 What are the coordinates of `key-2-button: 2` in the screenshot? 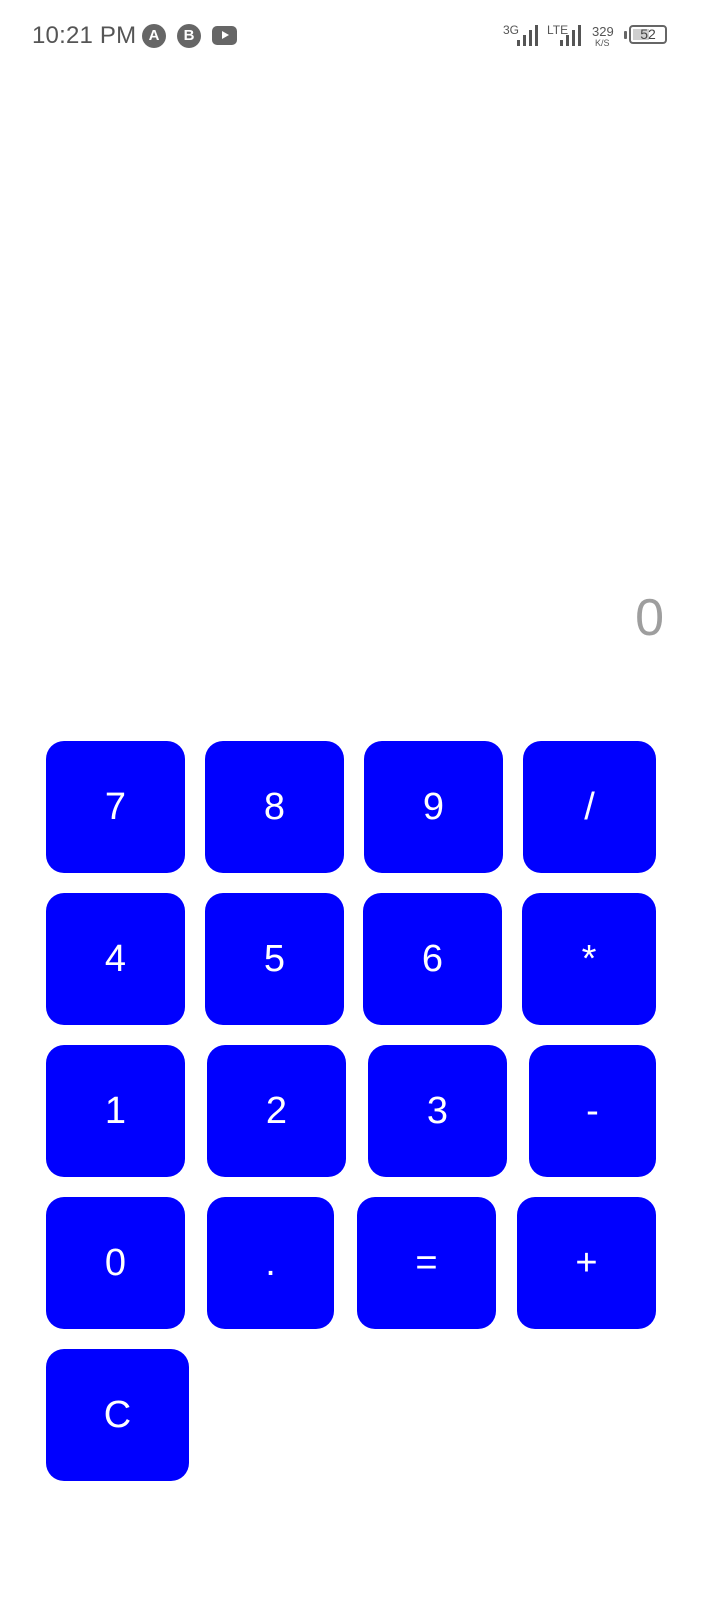 It's located at (276, 1111).